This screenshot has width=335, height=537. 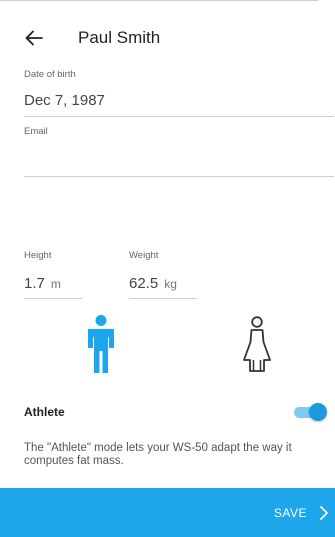 What do you see at coordinates (163, 298) in the screenshot?
I see `weight-underline` at bounding box center [163, 298].